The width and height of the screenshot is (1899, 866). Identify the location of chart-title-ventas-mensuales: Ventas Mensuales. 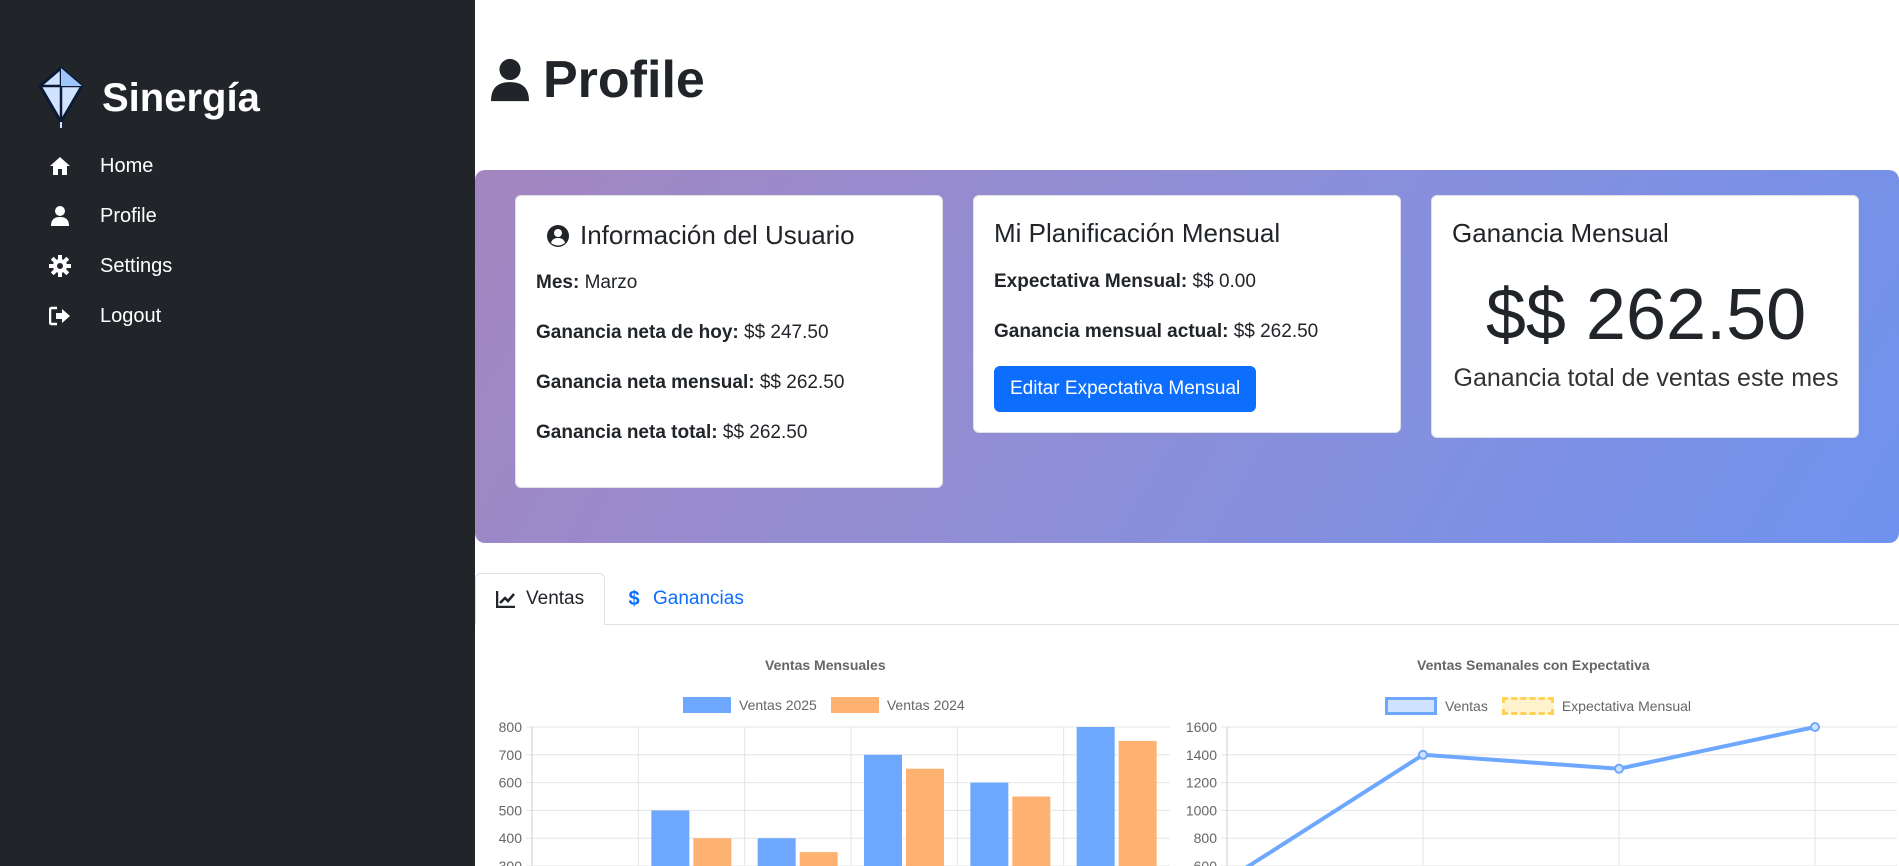
(825, 665).